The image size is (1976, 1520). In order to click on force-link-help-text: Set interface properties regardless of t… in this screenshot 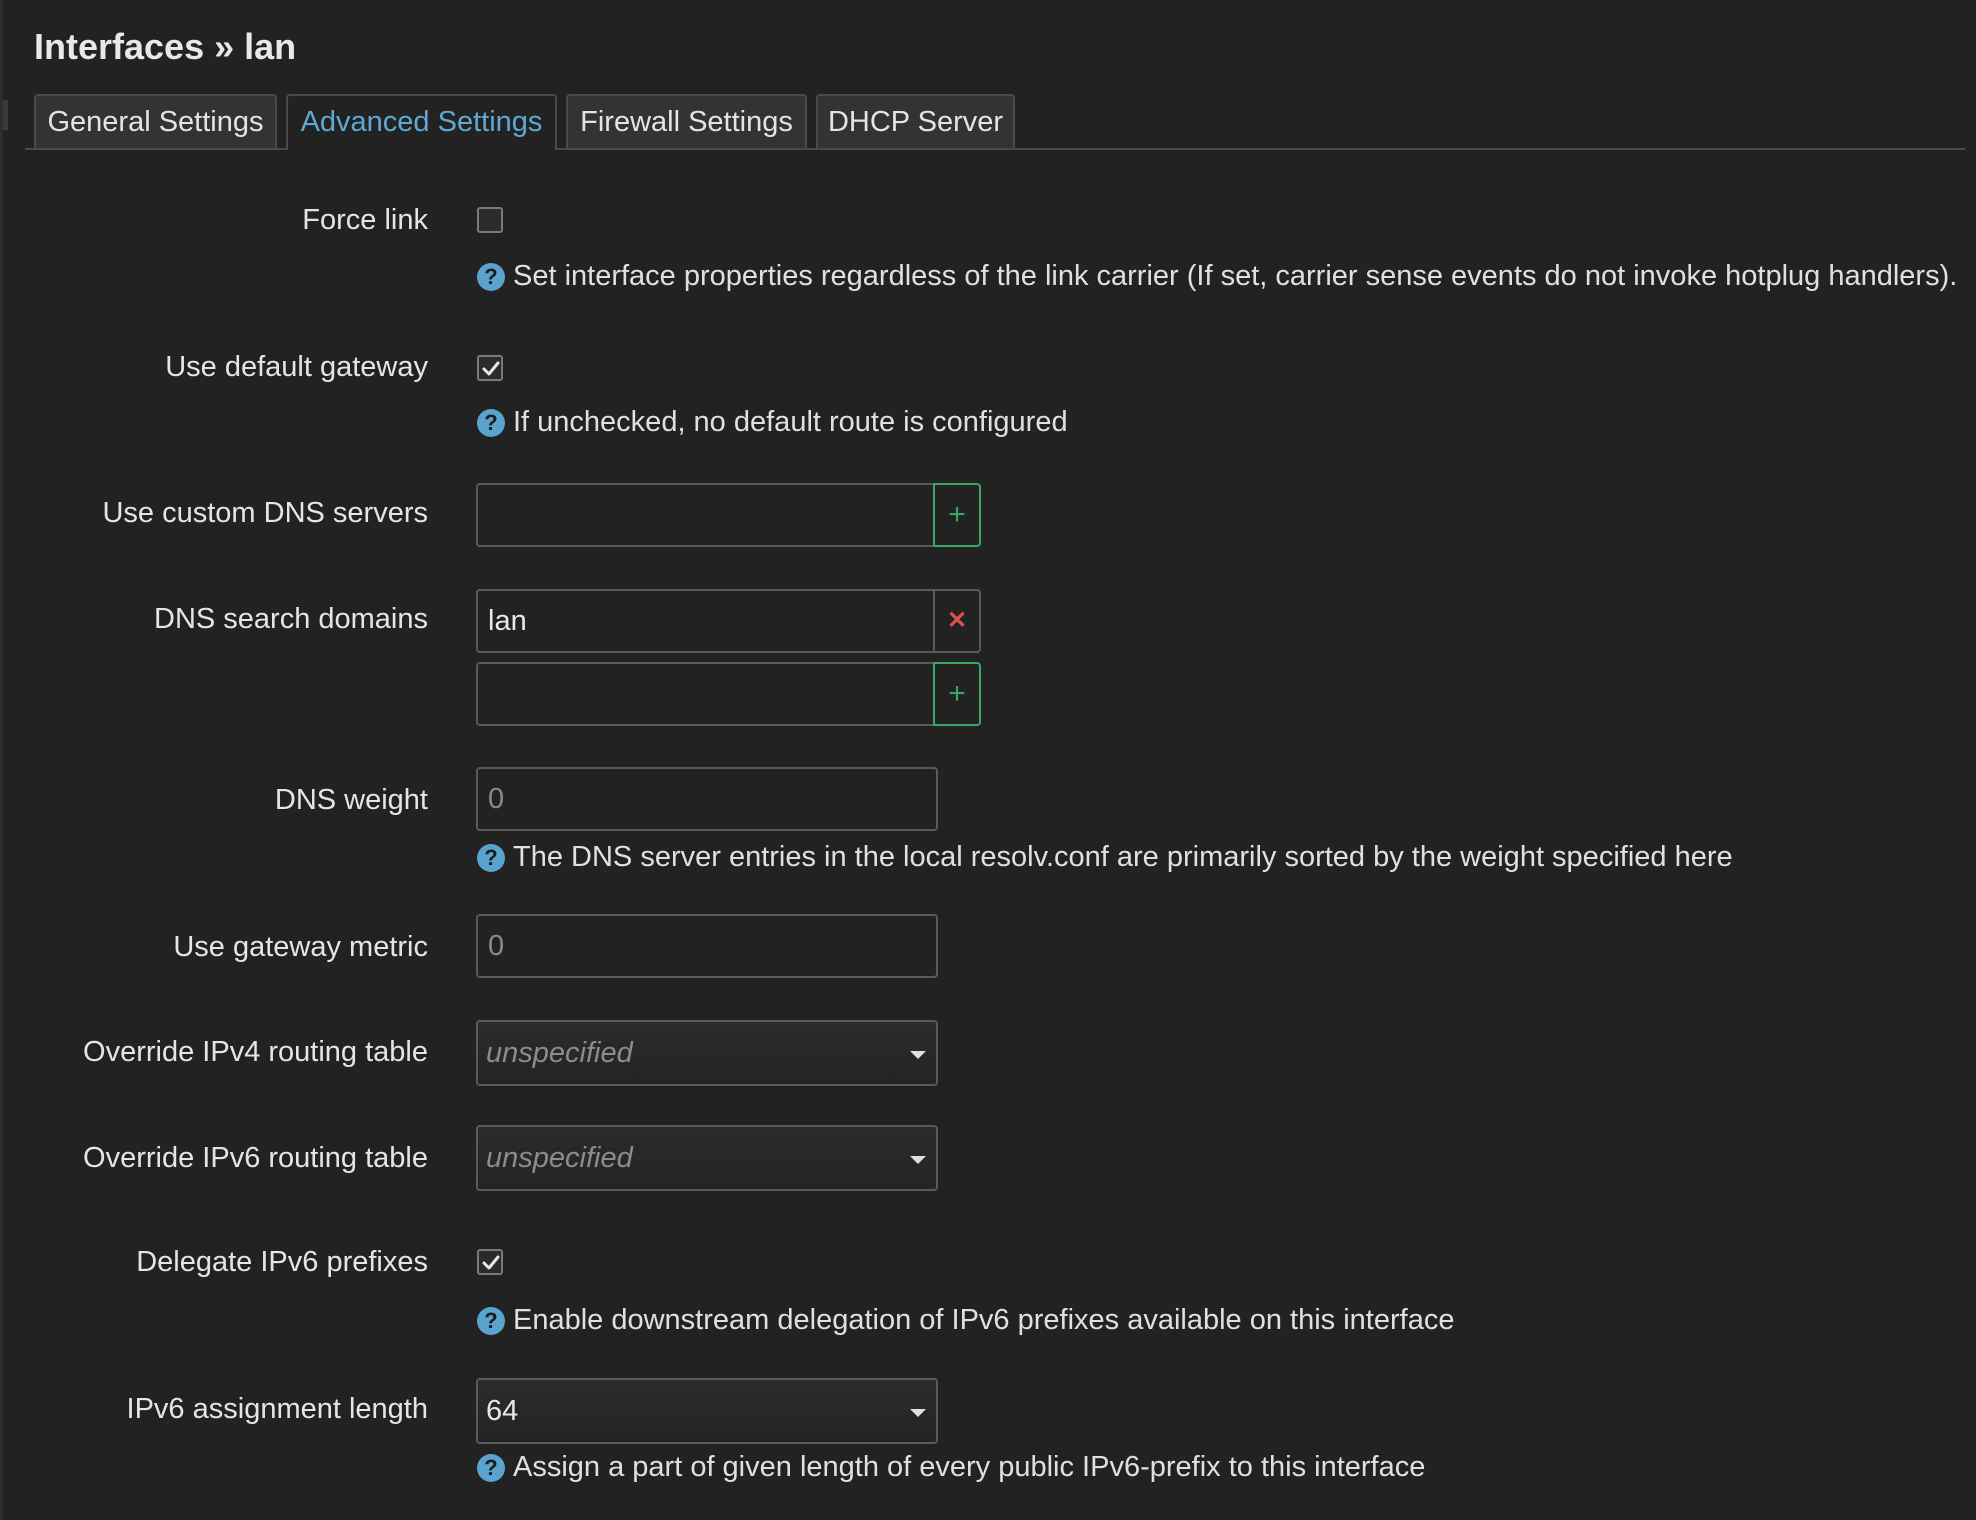, I will do `click(1235, 276)`.